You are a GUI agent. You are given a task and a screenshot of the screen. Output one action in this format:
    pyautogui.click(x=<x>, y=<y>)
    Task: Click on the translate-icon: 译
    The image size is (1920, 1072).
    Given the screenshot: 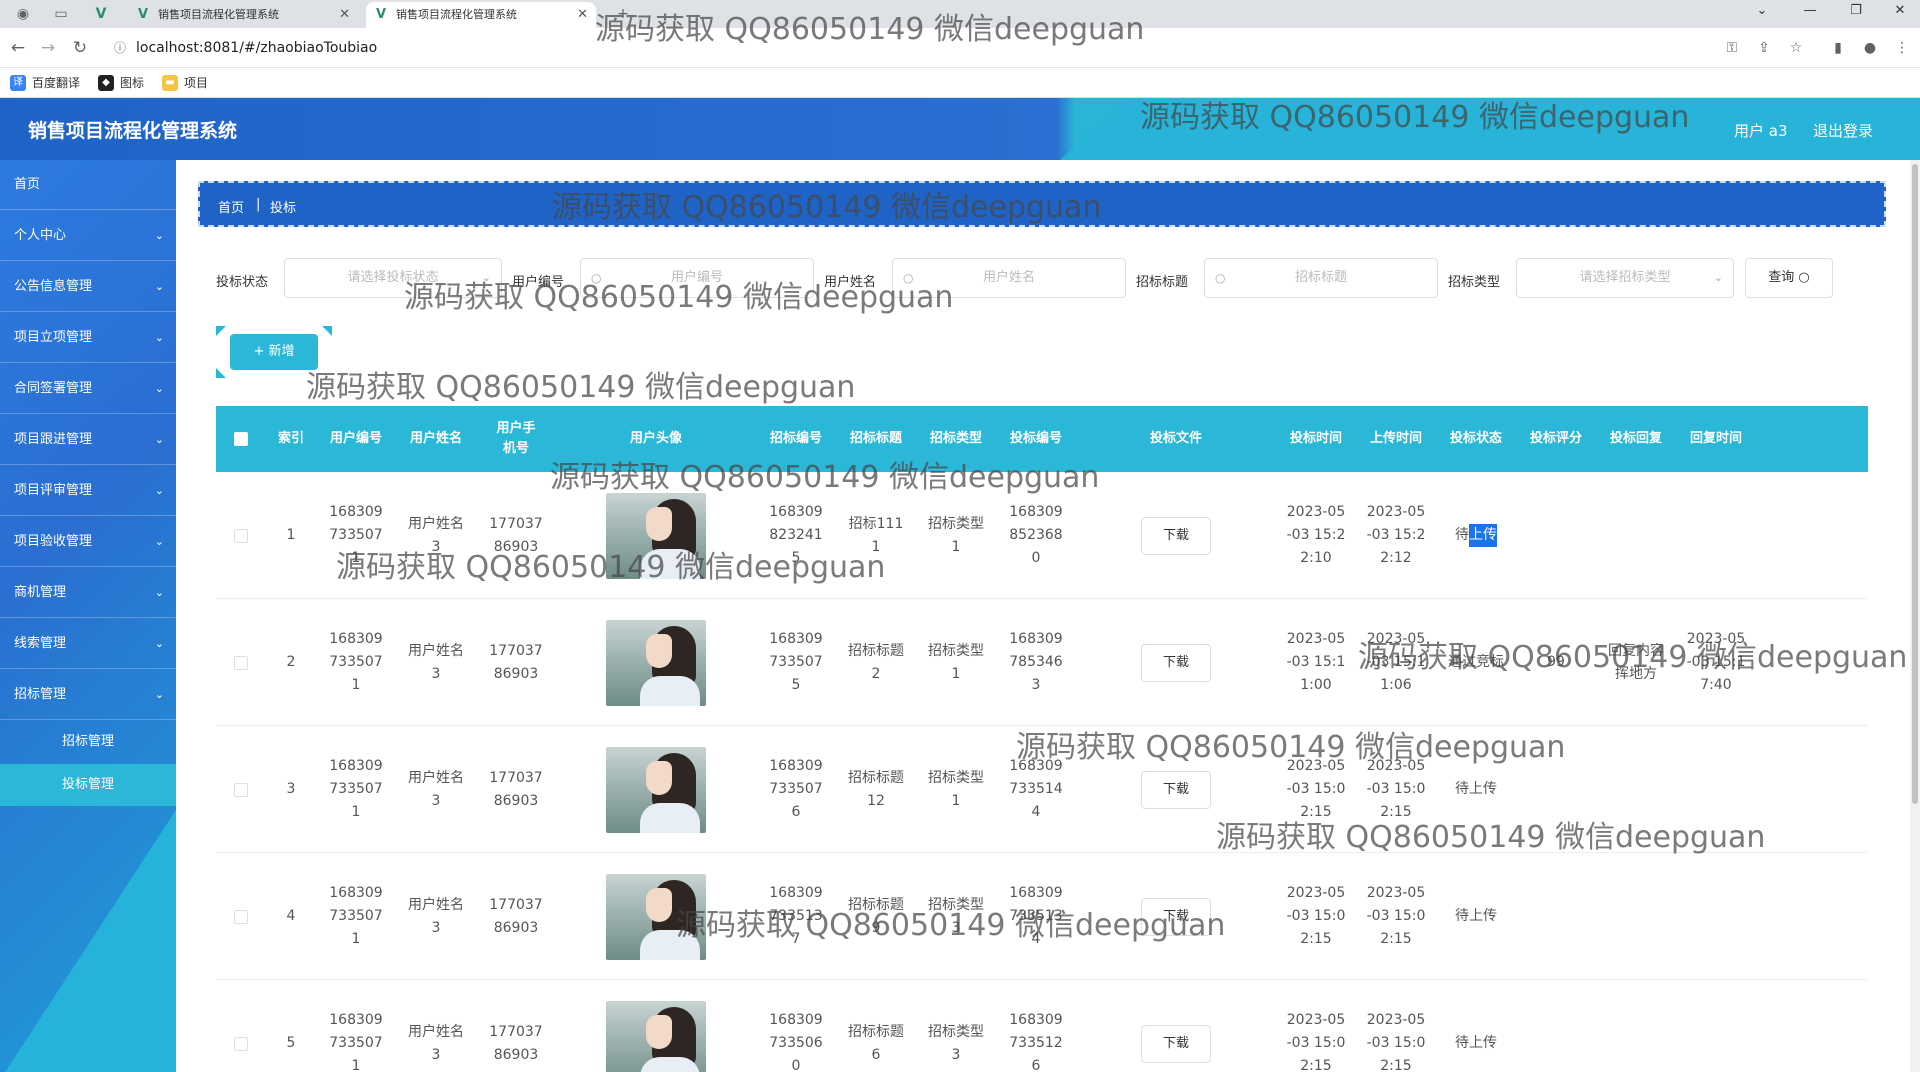 What is the action you would take?
    pyautogui.click(x=18, y=83)
    